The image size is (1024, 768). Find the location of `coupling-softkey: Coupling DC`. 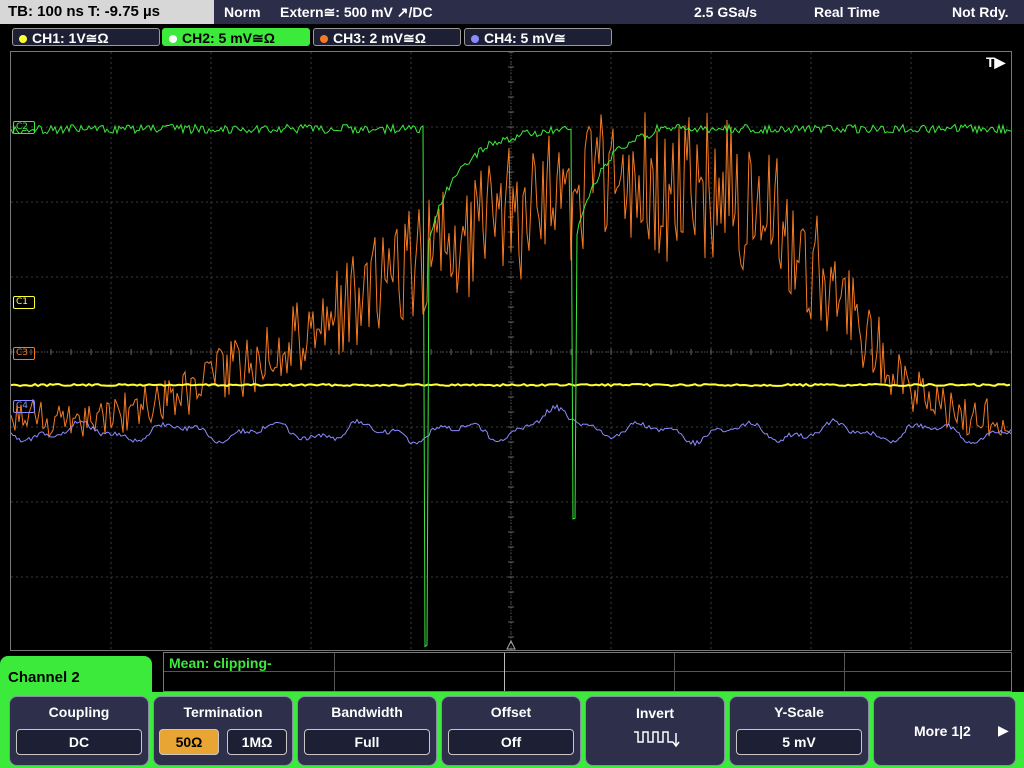

coupling-softkey: Coupling DC is located at coordinates (79, 731).